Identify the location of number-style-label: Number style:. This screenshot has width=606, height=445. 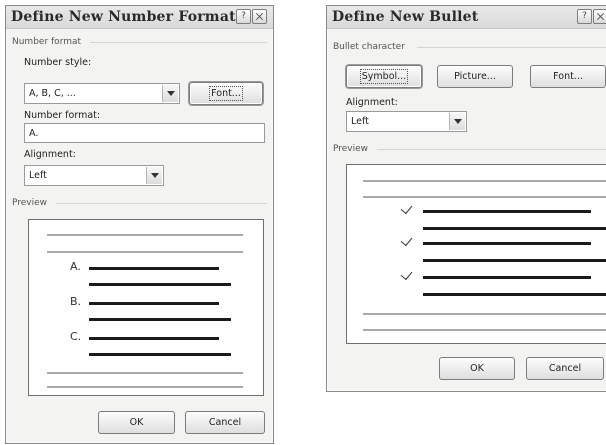
(58, 62).